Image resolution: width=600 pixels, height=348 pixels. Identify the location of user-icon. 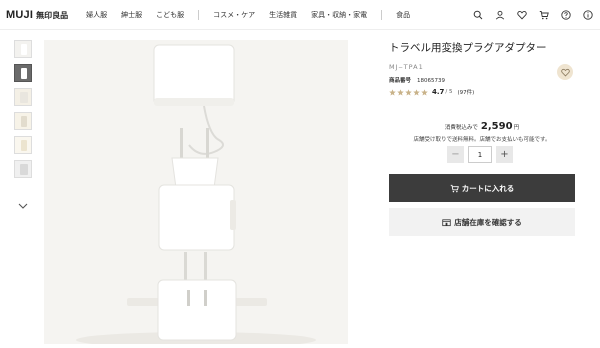
(500, 15).